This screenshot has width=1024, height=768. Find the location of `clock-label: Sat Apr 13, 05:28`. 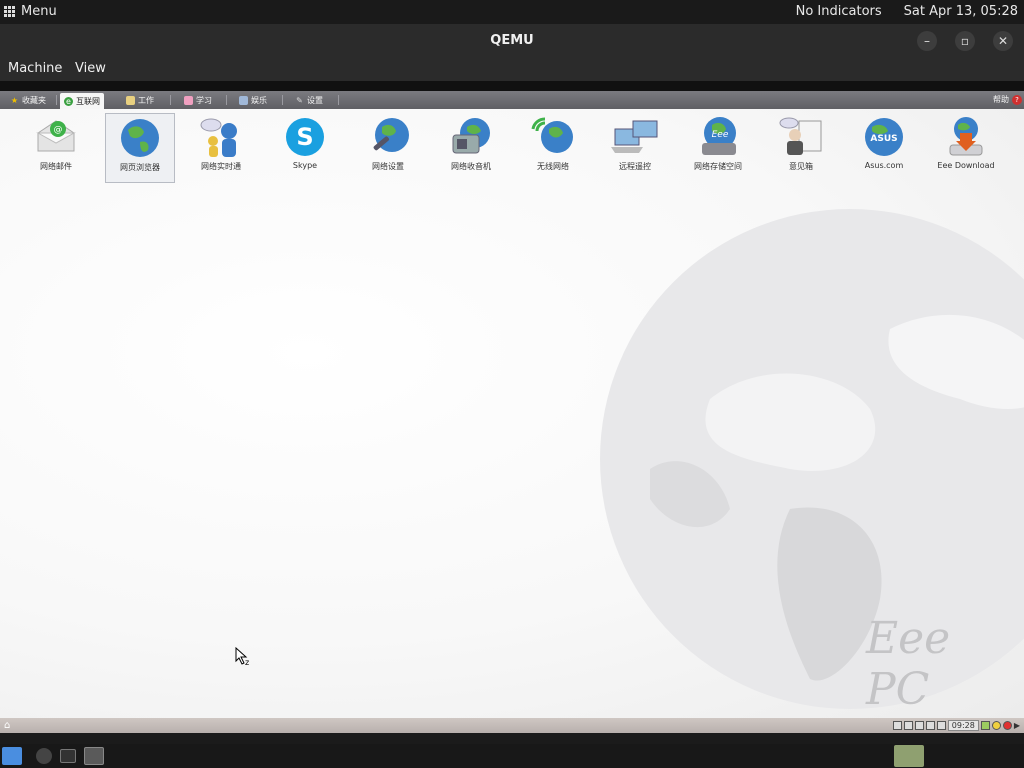

clock-label: Sat Apr 13, 05:28 is located at coordinates (961, 11).